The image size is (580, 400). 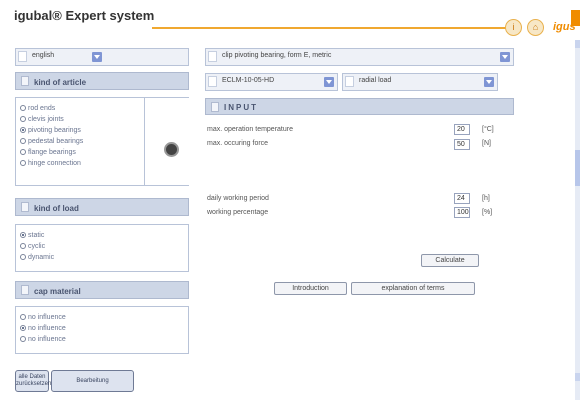 I want to click on load-section-header: kind of load, so click(x=102, y=207).